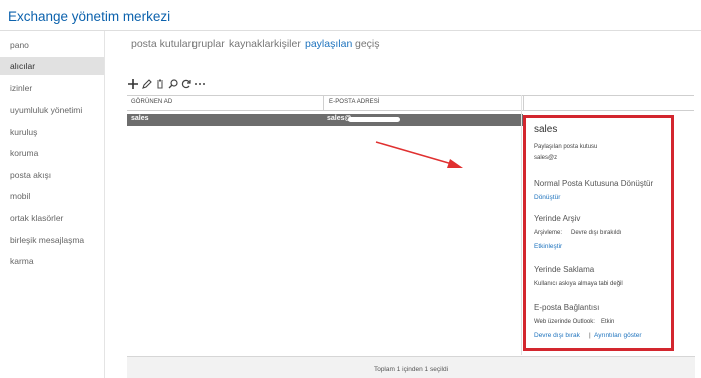 The image size is (701, 378). I want to click on archive-label: Arşivleme:, so click(548, 233).